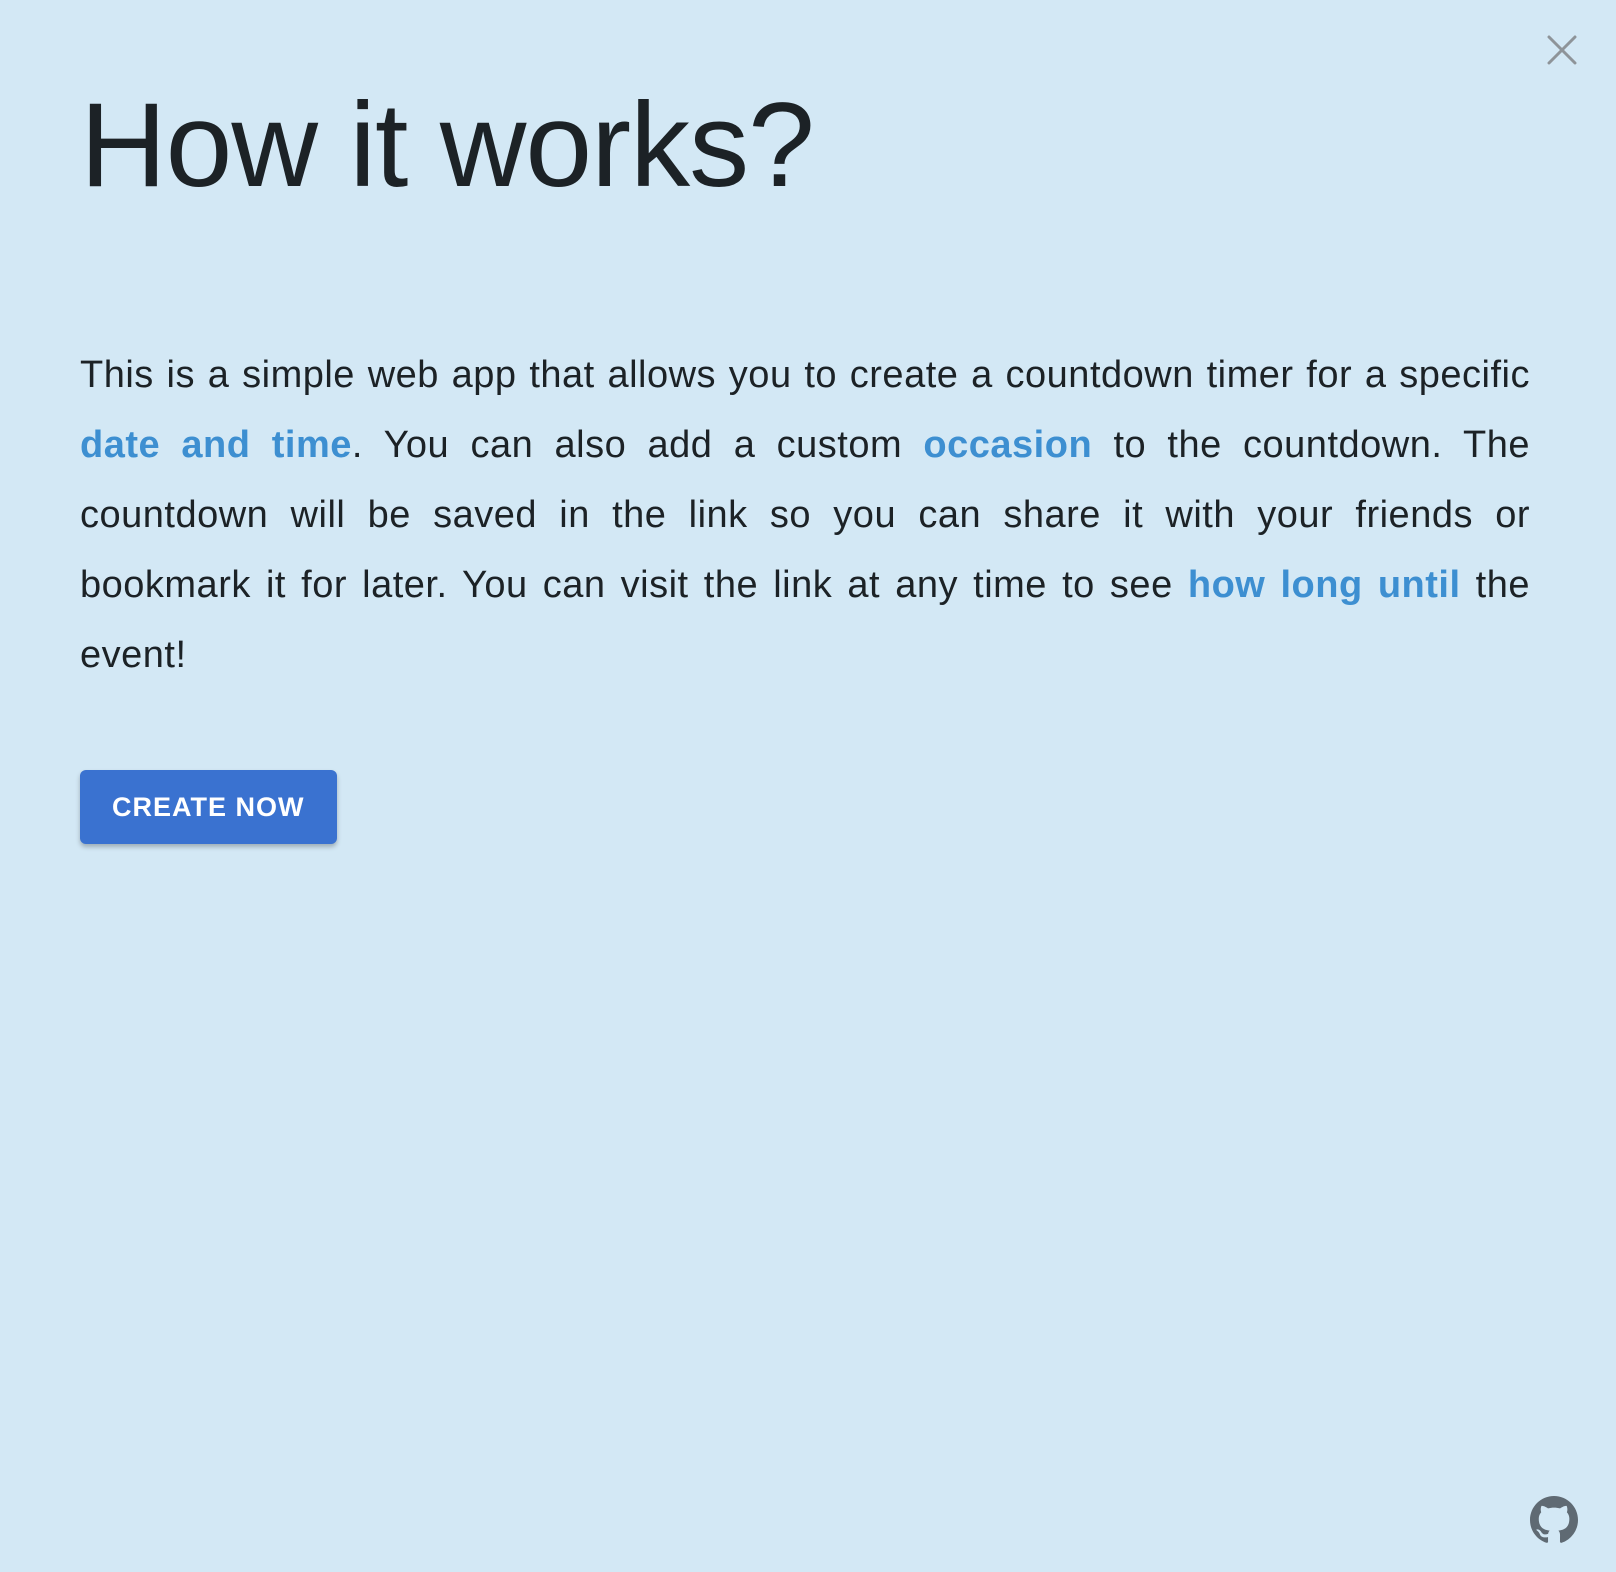 The height and width of the screenshot is (1572, 1616). What do you see at coordinates (216, 445) in the screenshot?
I see `date-and-time-link: date and time` at bounding box center [216, 445].